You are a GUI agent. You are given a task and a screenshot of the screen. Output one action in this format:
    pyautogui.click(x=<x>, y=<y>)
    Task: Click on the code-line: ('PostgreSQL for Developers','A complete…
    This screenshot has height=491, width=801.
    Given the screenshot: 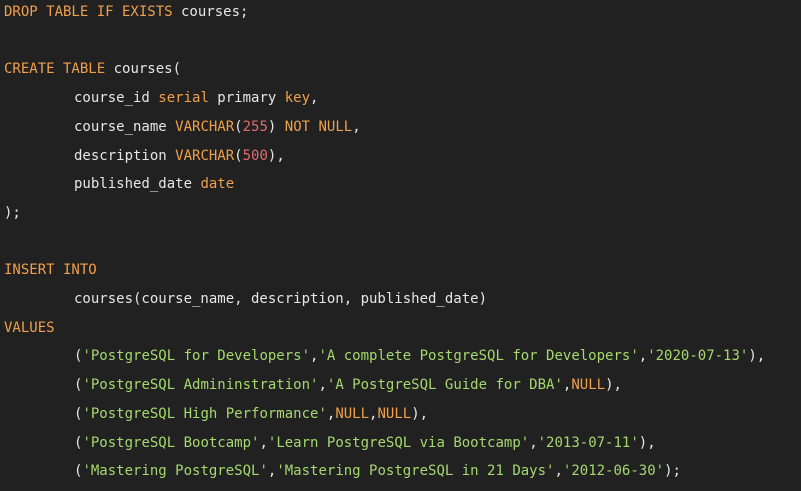 What is the action you would take?
    pyautogui.click(x=419, y=356)
    